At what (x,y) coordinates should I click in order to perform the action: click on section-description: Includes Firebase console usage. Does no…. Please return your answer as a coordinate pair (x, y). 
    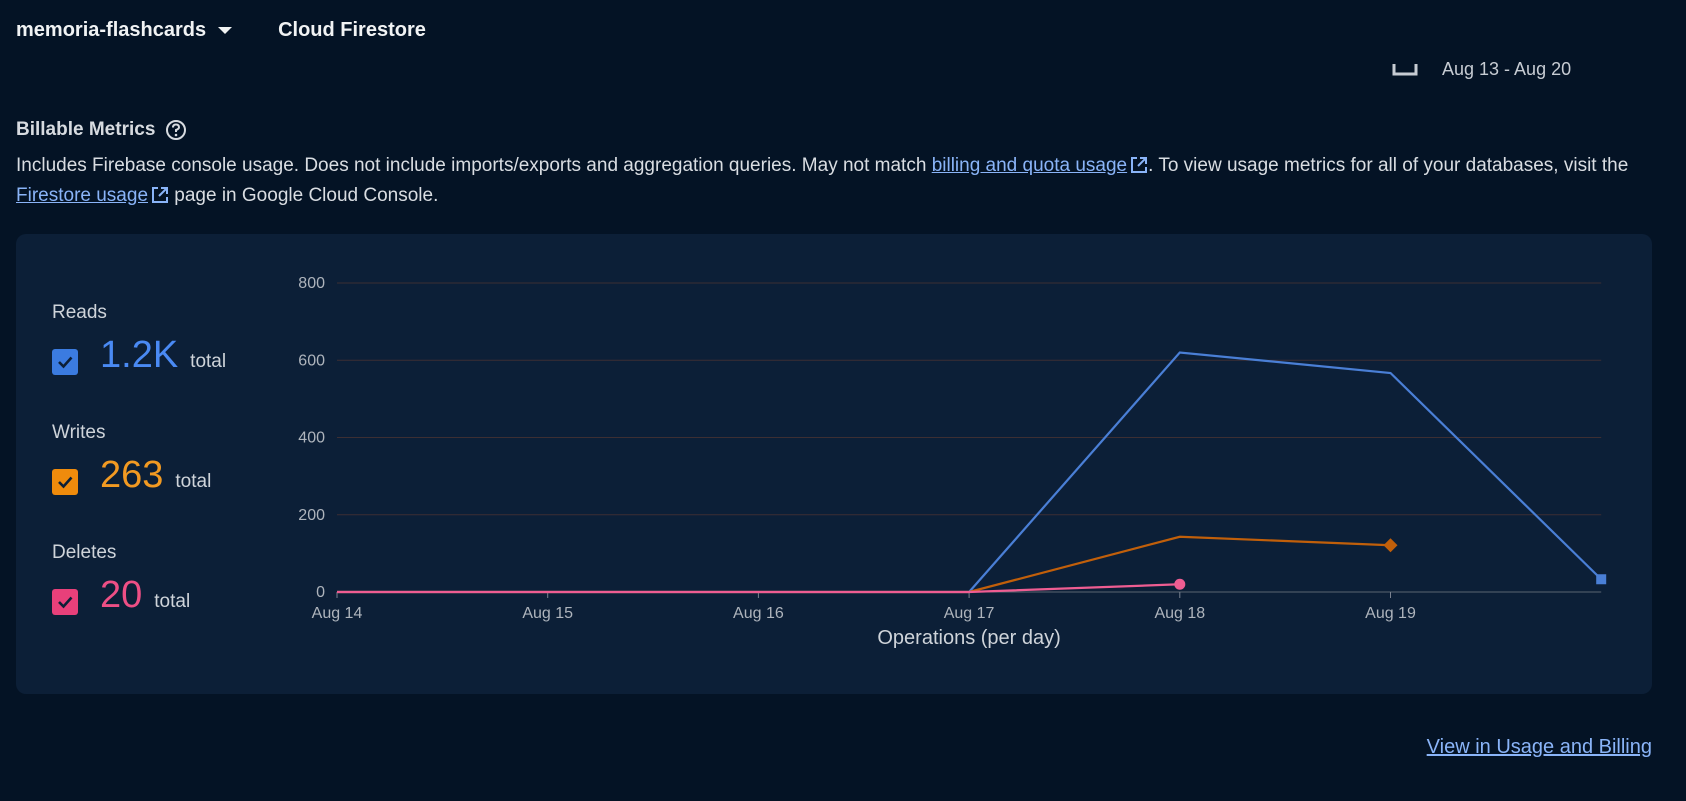
    Looking at the image, I should click on (836, 181).